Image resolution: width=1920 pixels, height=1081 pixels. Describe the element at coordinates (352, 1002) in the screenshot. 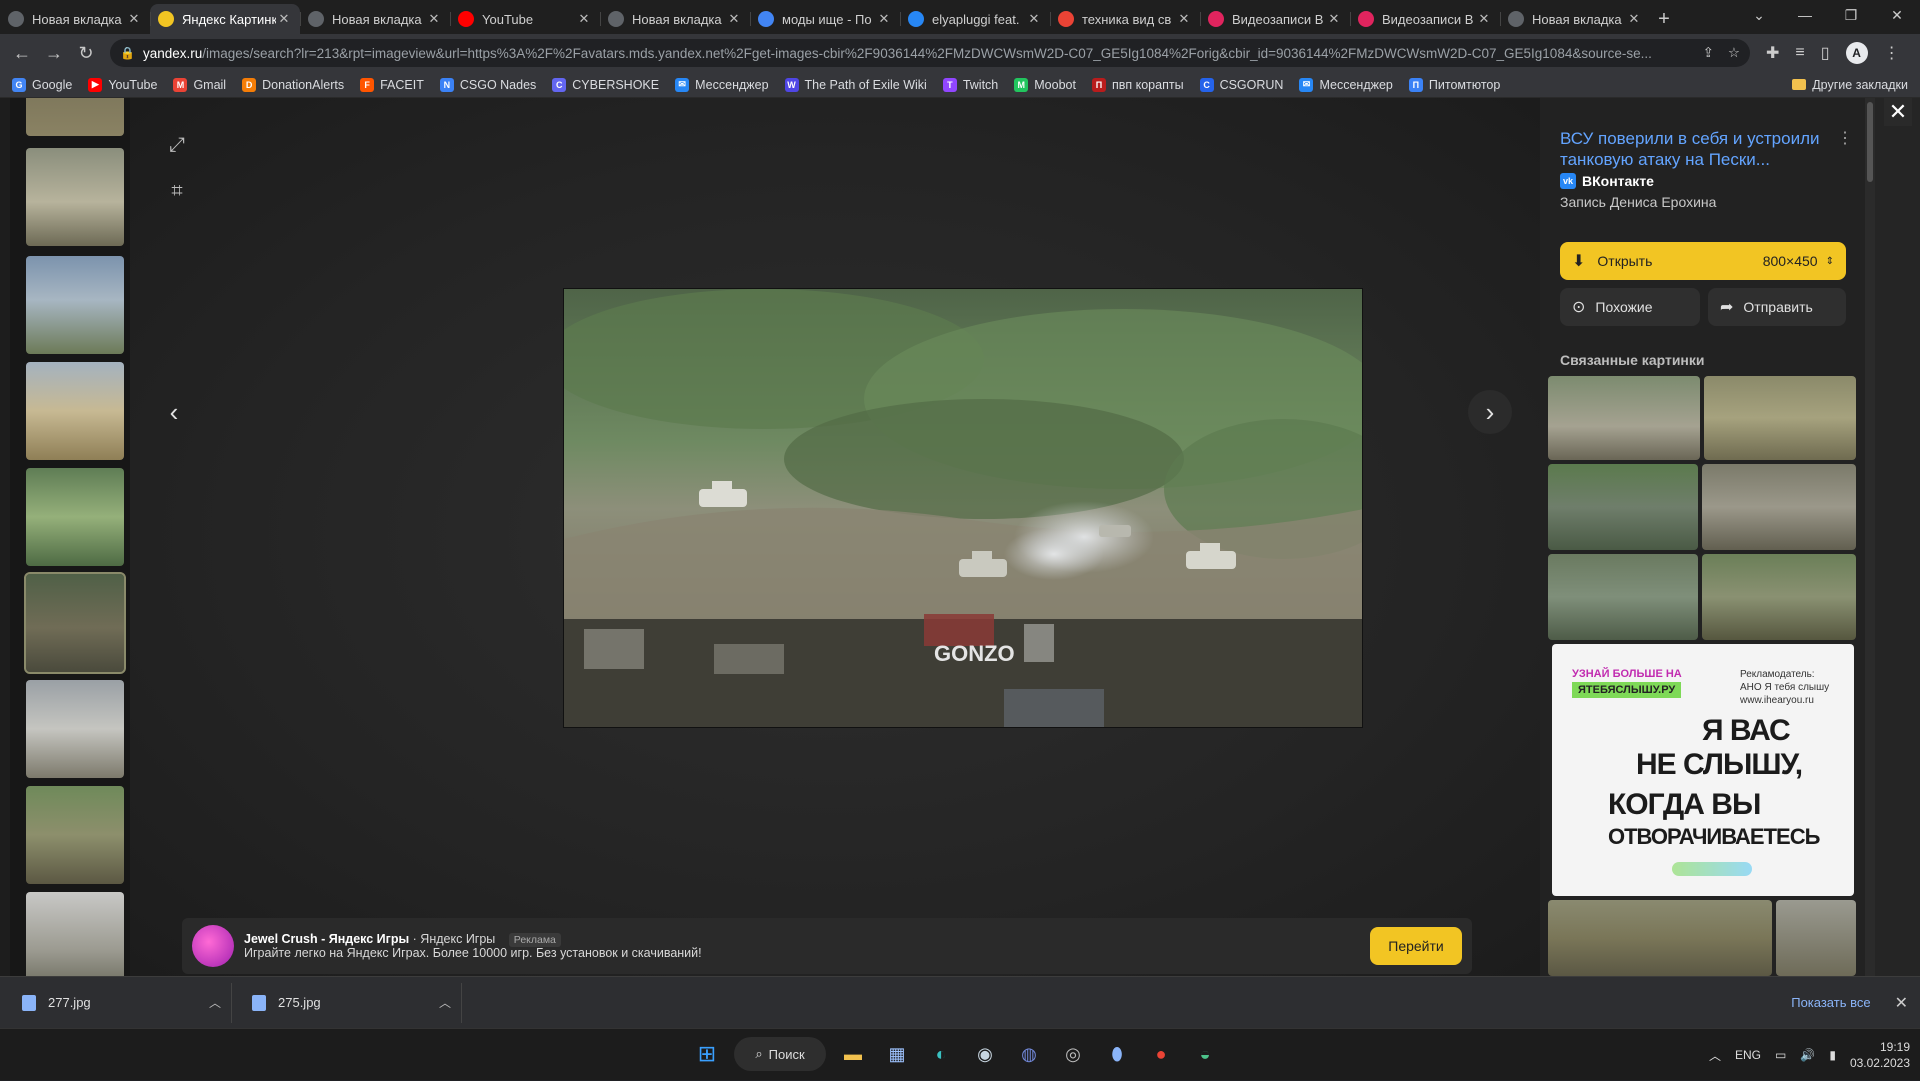

I see `download-item: 275.jpg ︿` at that location.